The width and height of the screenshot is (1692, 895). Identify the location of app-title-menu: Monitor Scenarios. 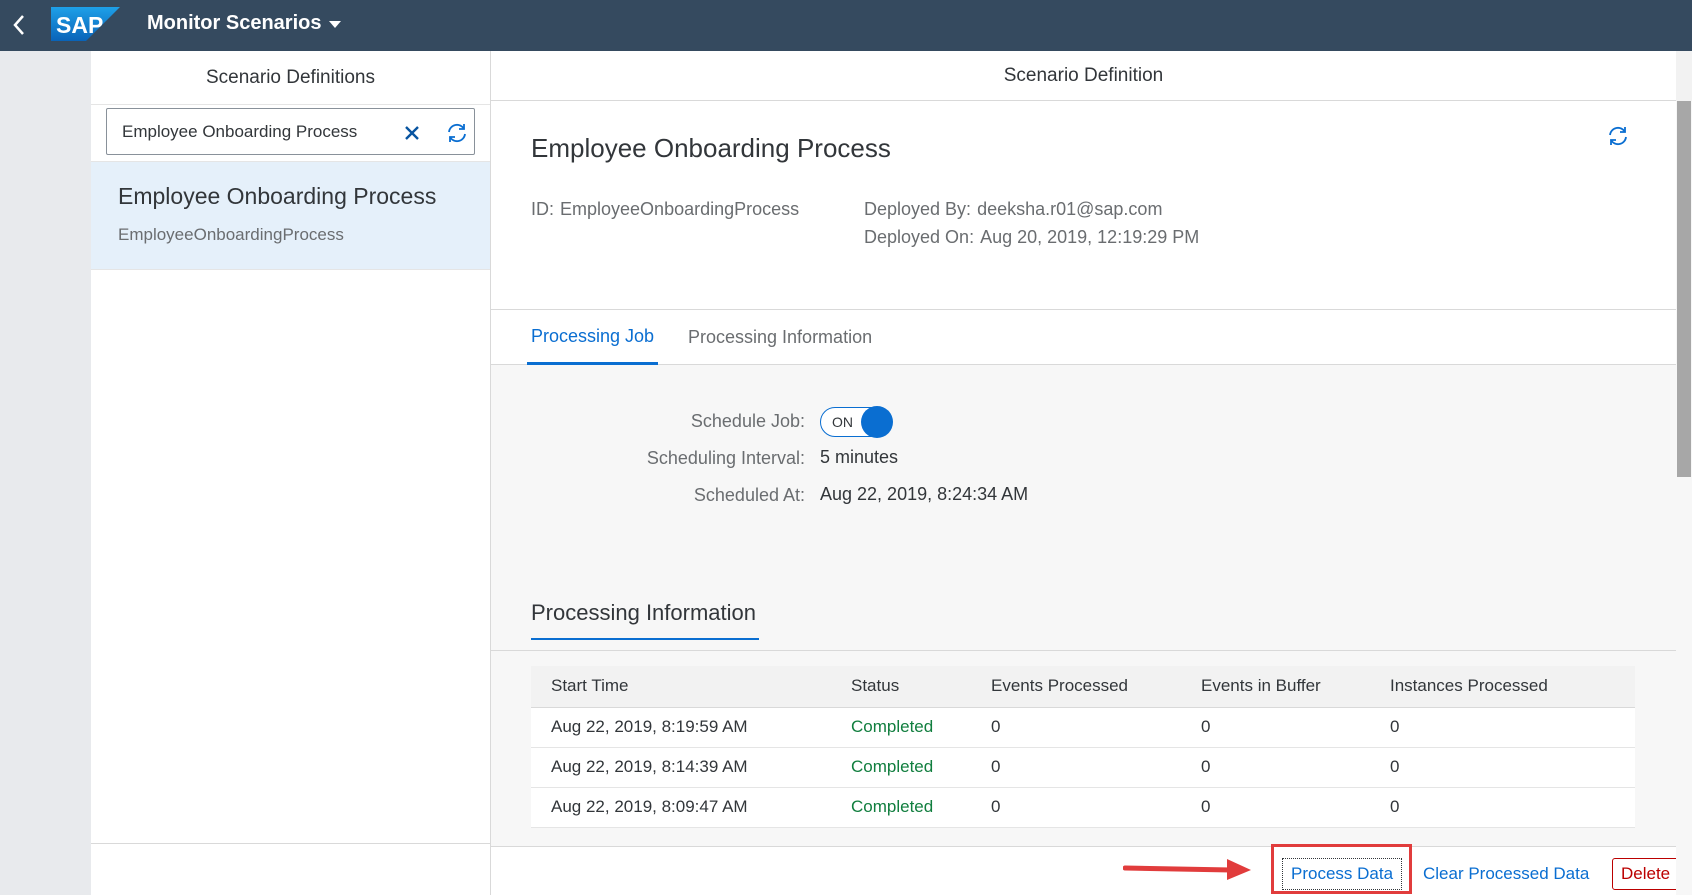
(244, 23).